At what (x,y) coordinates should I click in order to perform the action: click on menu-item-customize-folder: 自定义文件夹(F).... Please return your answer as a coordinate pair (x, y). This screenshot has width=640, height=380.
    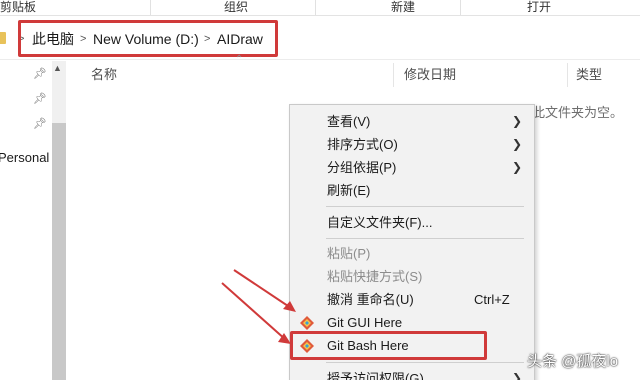
    Looking at the image, I should click on (412, 222).